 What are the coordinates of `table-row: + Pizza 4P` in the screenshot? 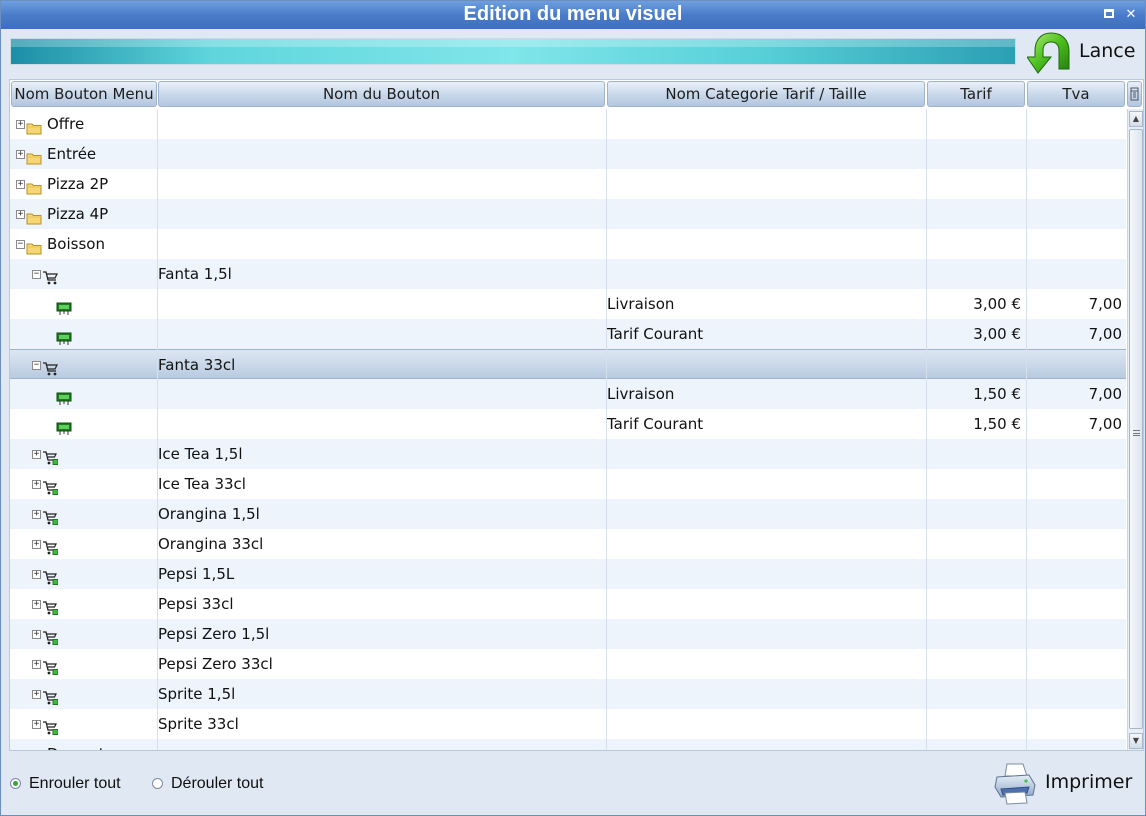 It's located at (568, 214).